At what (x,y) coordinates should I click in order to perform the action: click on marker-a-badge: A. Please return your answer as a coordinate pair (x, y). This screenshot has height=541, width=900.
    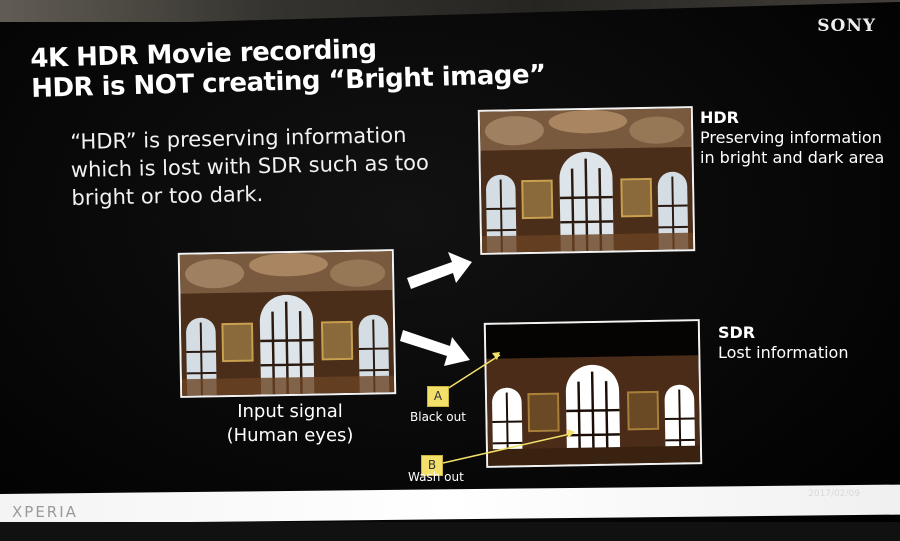
    Looking at the image, I should click on (438, 396).